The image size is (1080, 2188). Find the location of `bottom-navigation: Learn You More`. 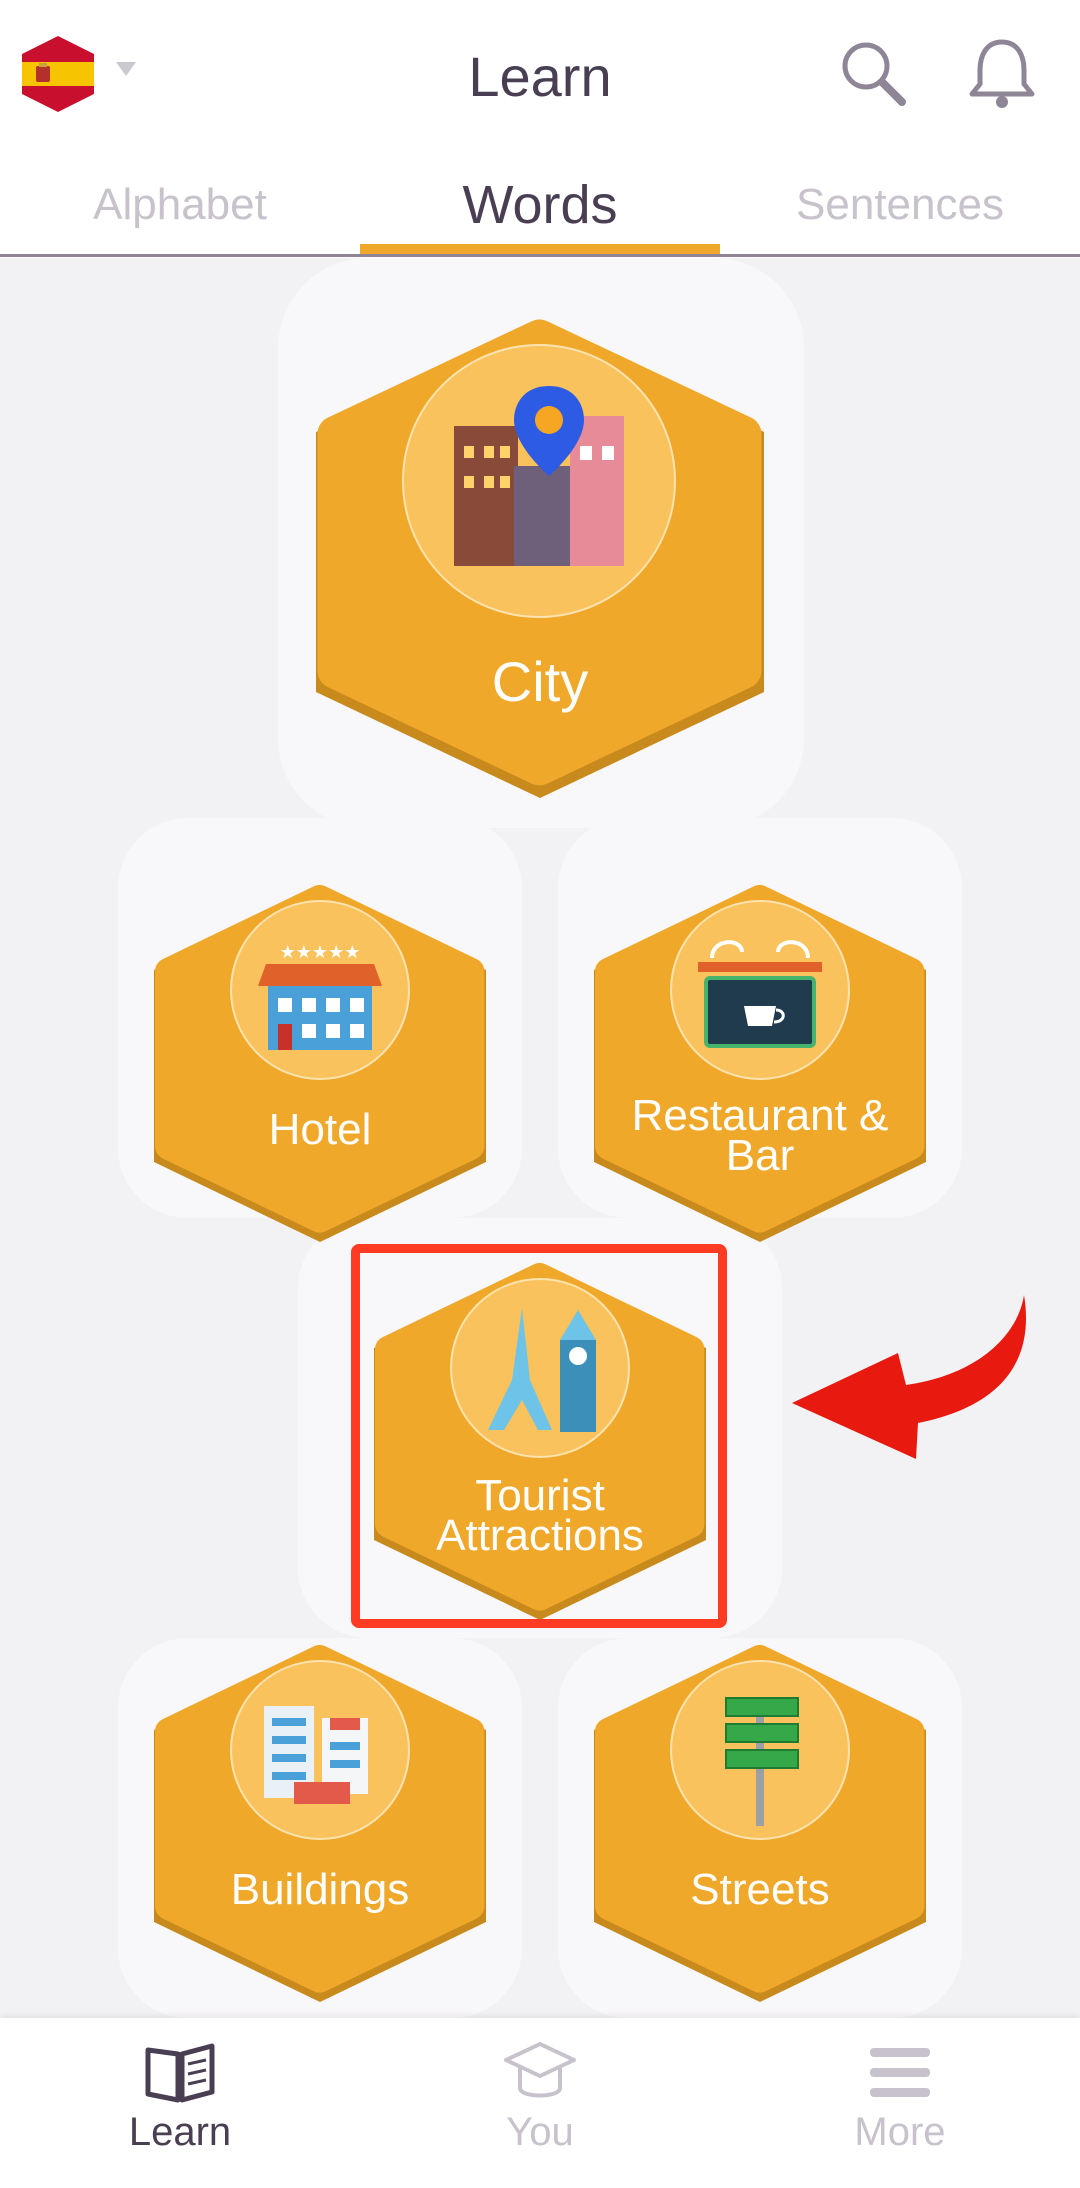

bottom-navigation: Learn You More is located at coordinates (540, 2103).